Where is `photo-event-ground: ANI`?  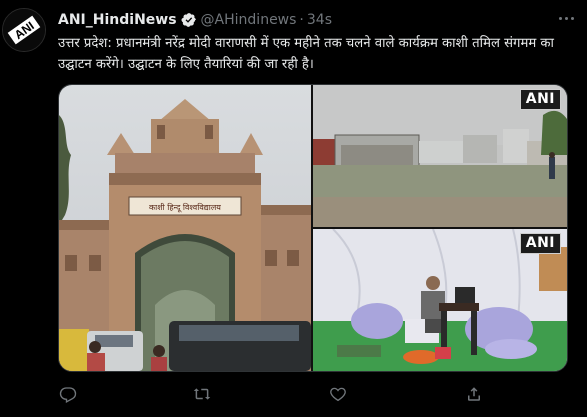 photo-event-ground: ANI is located at coordinates (440, 156).